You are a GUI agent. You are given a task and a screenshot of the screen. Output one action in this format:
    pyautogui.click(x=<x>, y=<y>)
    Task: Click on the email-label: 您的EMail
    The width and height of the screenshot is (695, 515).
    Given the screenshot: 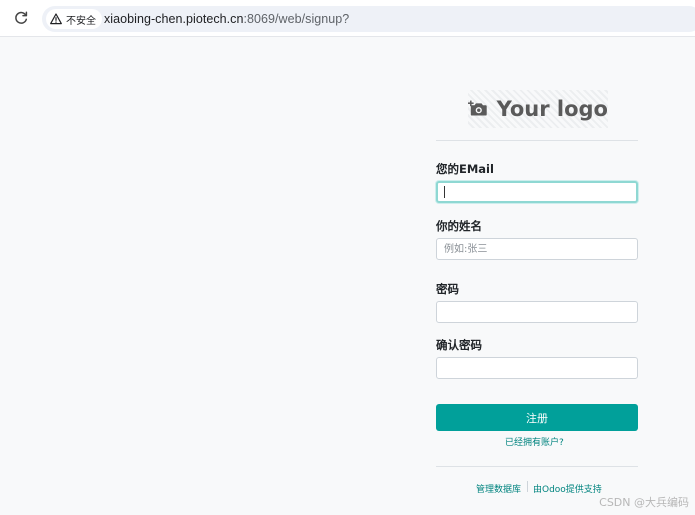 What is the action you would take?
    pyautogui.click(x=465, y=169)
    